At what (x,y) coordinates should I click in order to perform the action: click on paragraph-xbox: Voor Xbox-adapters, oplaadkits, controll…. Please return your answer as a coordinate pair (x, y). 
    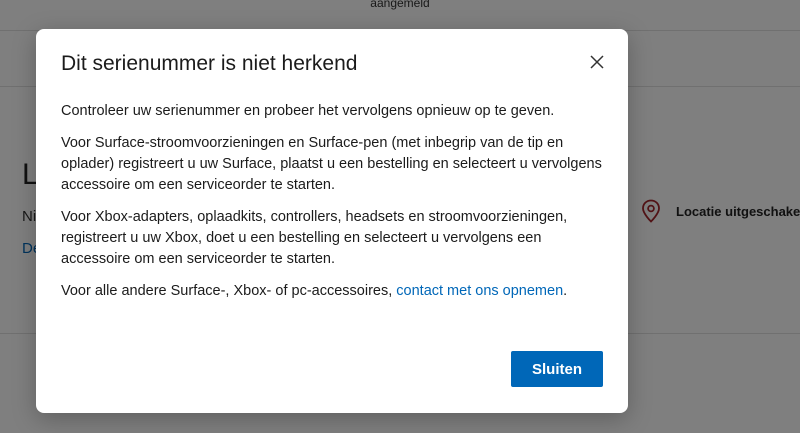
    Looking at the image, I should click on (314, 238).